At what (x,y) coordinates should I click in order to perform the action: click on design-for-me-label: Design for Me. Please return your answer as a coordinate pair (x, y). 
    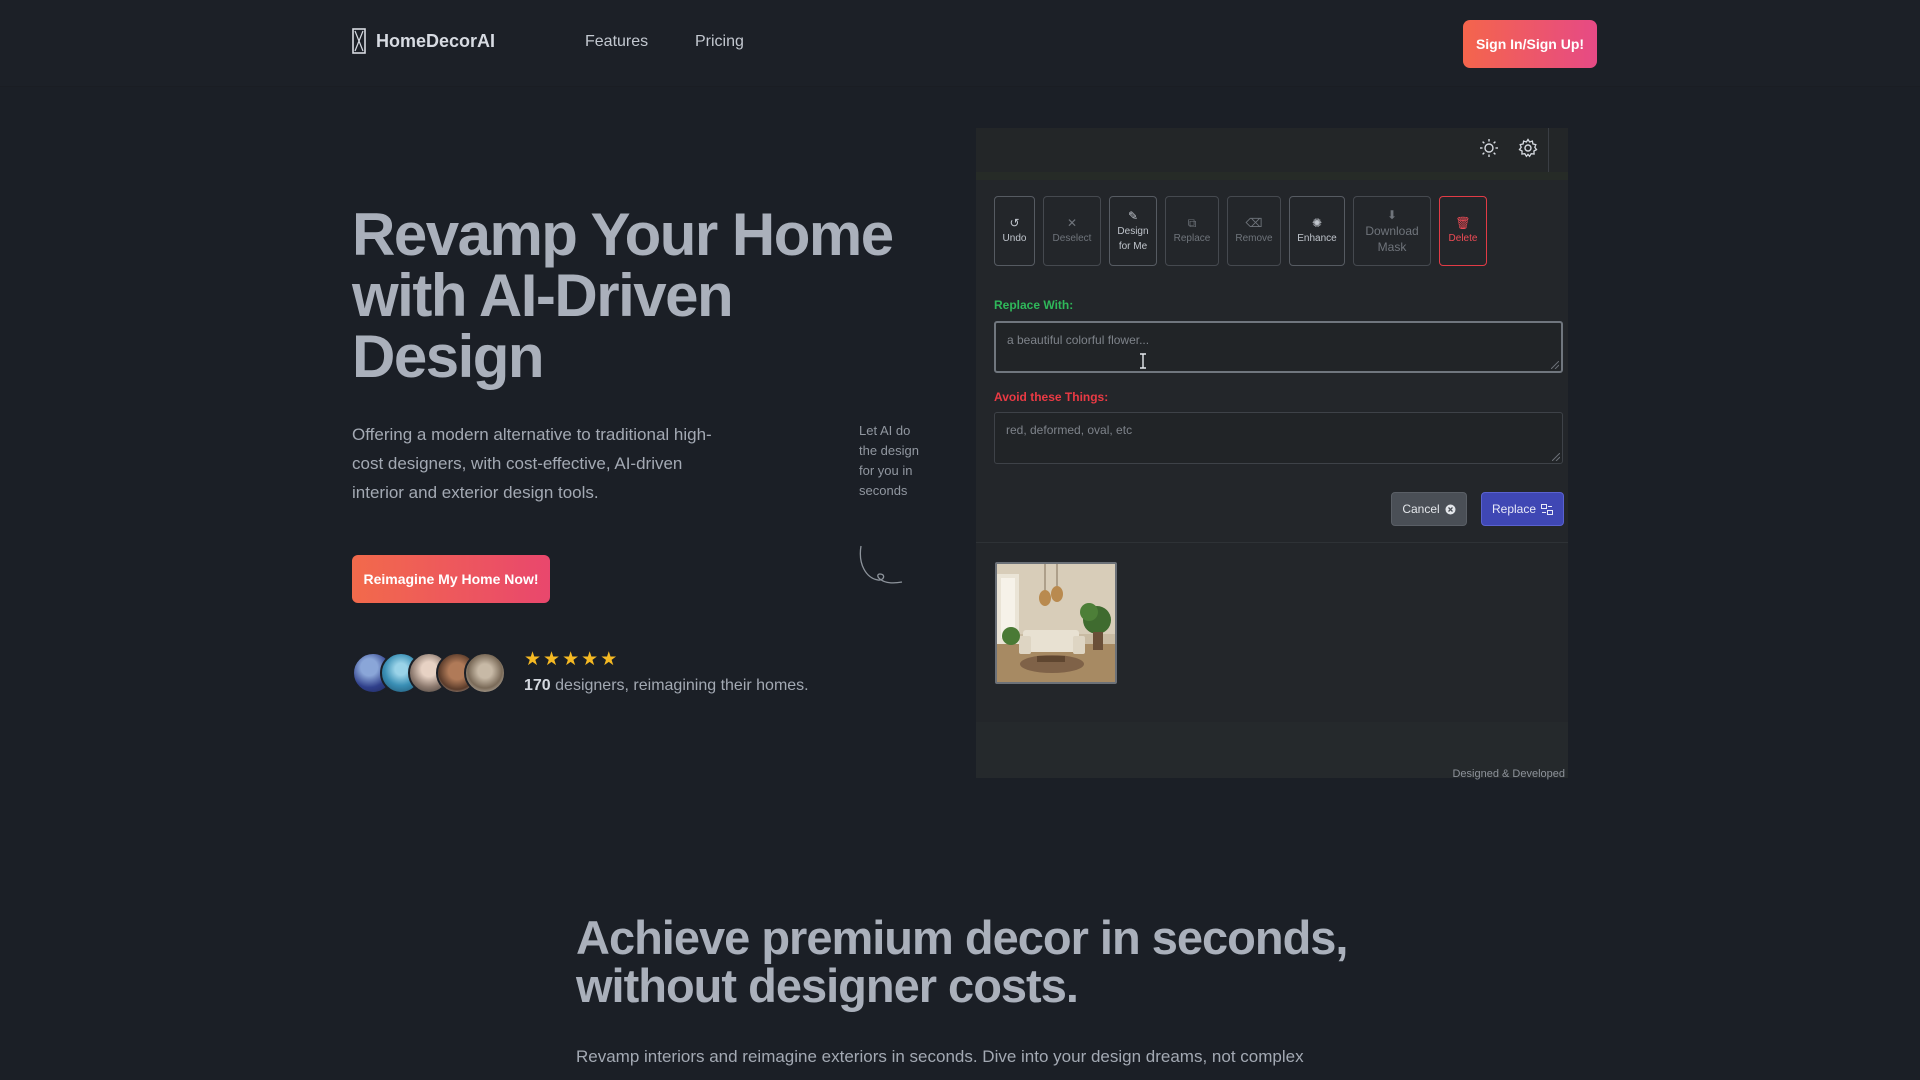
    Looking at the image, I should click on (1133, 238).